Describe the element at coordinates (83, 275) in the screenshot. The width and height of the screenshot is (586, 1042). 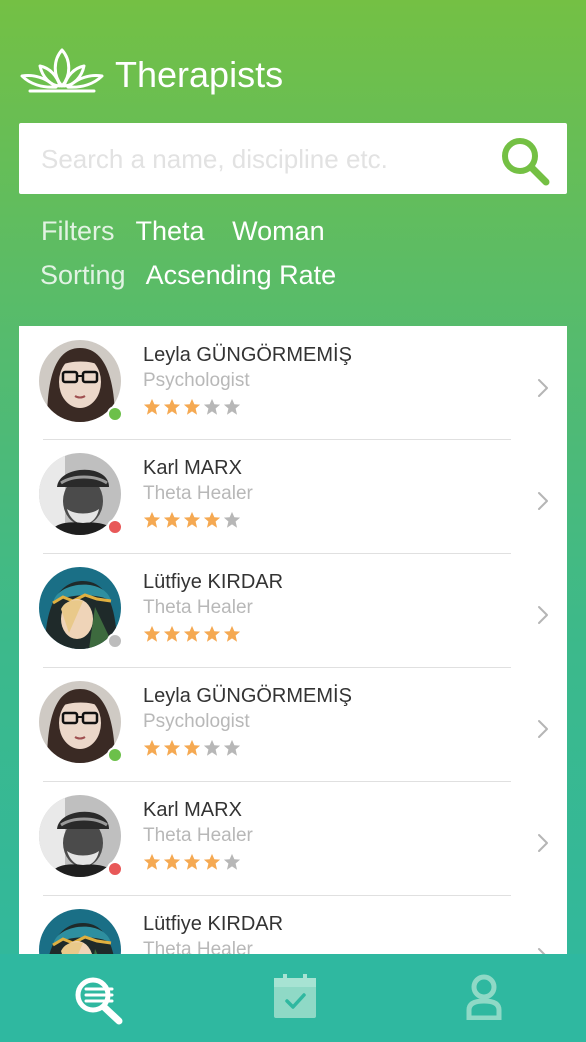
I see `sorting-label: Sorting` at that location.